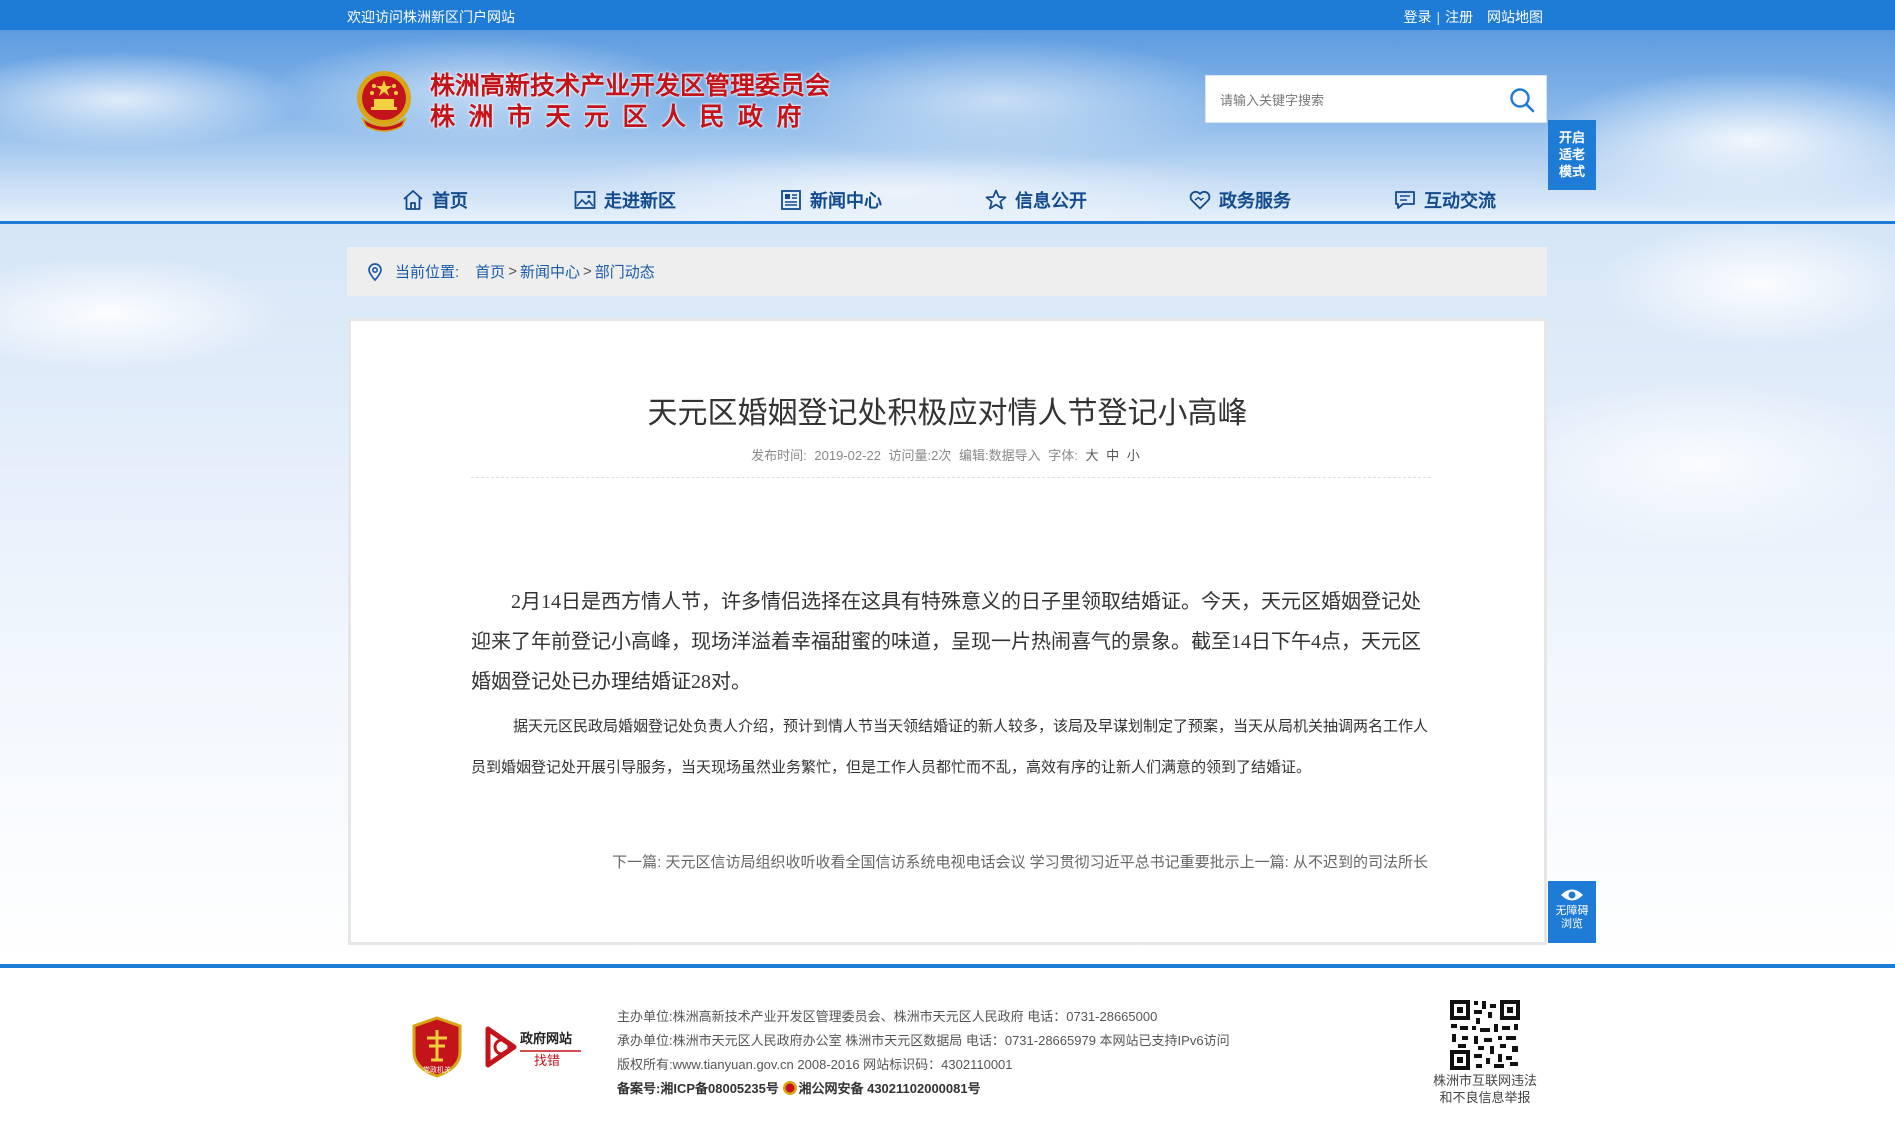 This screenshot has height=1124, width=1895. What do you see at coordinates (1200, 200) in the screenshot?
I see `heart-icon` at bounding box center [1200, 200].